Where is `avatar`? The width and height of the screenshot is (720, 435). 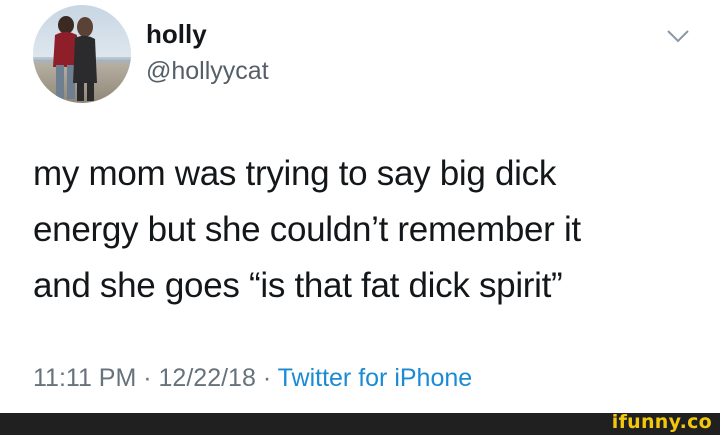
avatar is located at coordinates (82, 54).